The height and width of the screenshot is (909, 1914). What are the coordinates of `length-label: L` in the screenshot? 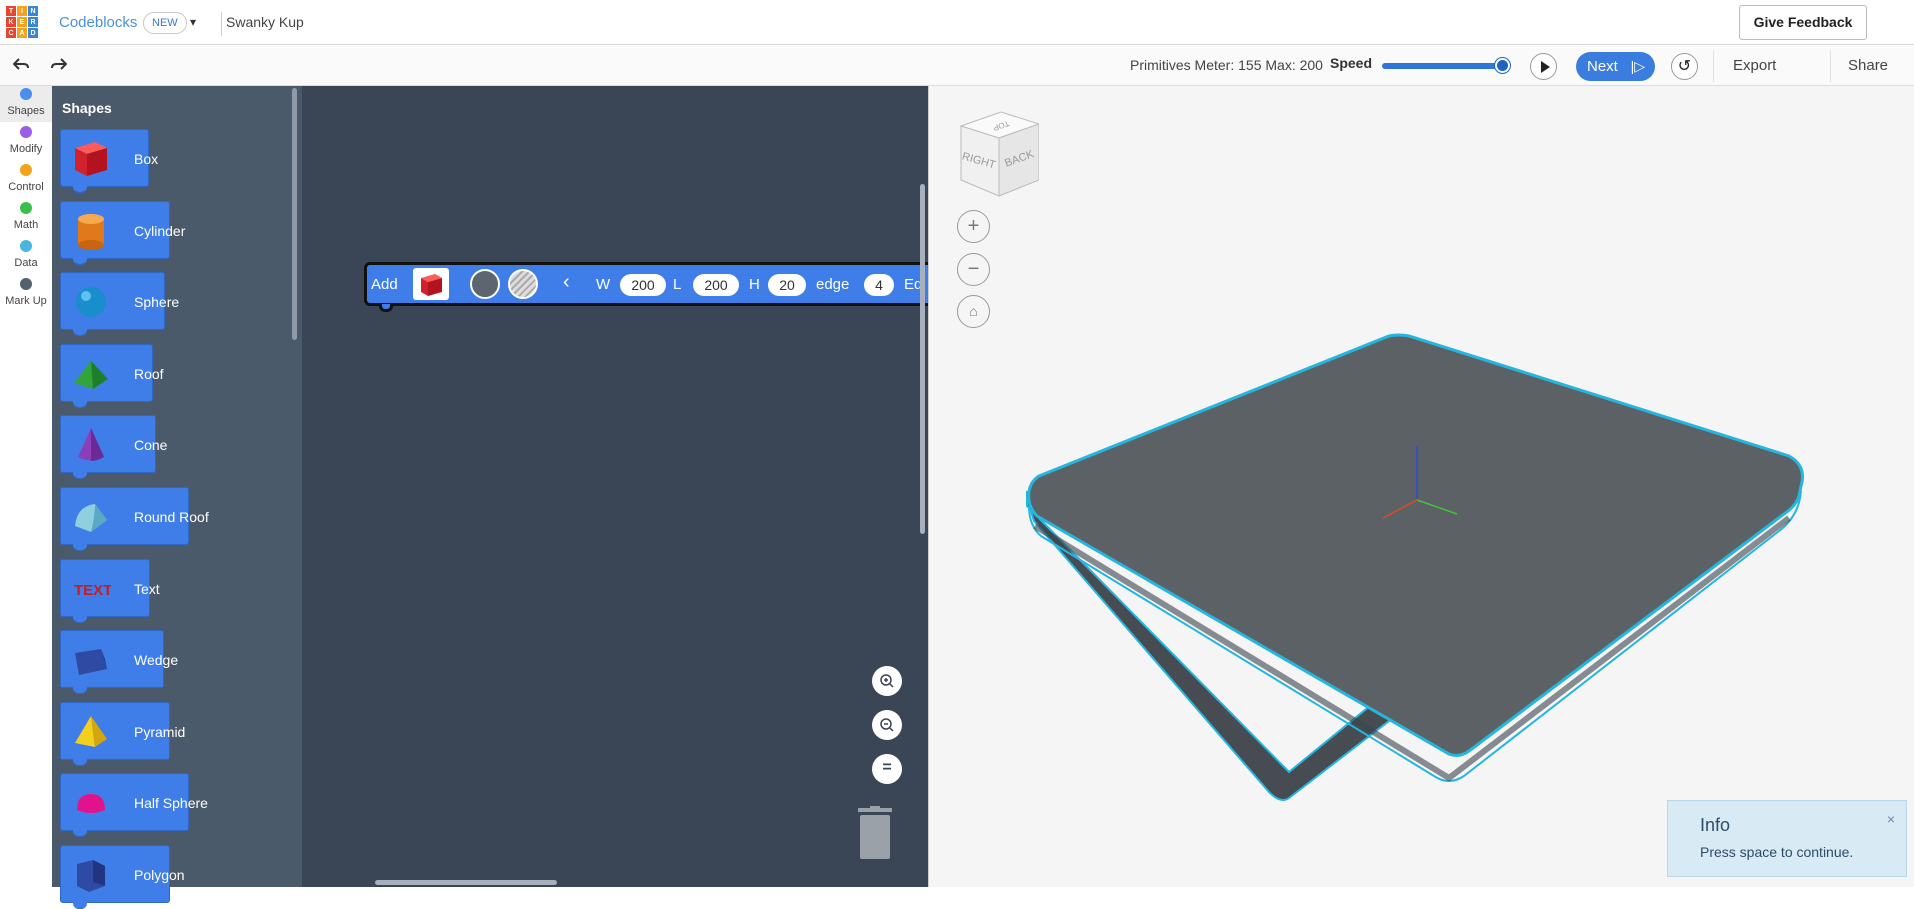 It's located at (677, 284).